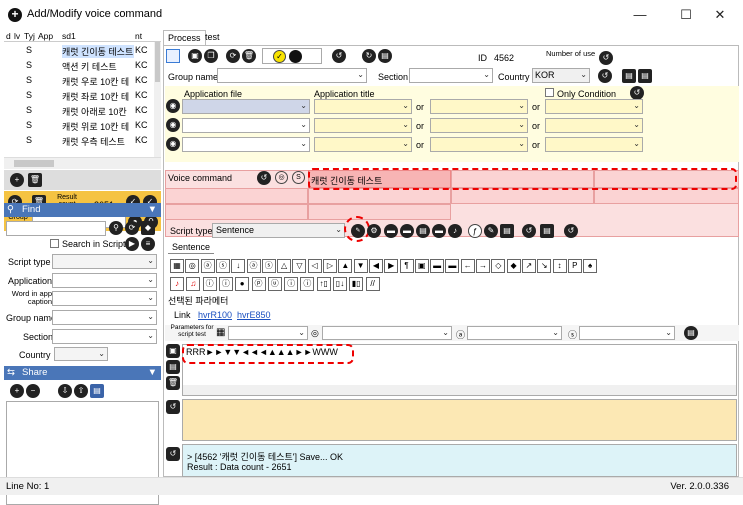  Describe the element at coordinates (314, 266) in the screenshot. I see `palette-btn-9: ◁` at that location.